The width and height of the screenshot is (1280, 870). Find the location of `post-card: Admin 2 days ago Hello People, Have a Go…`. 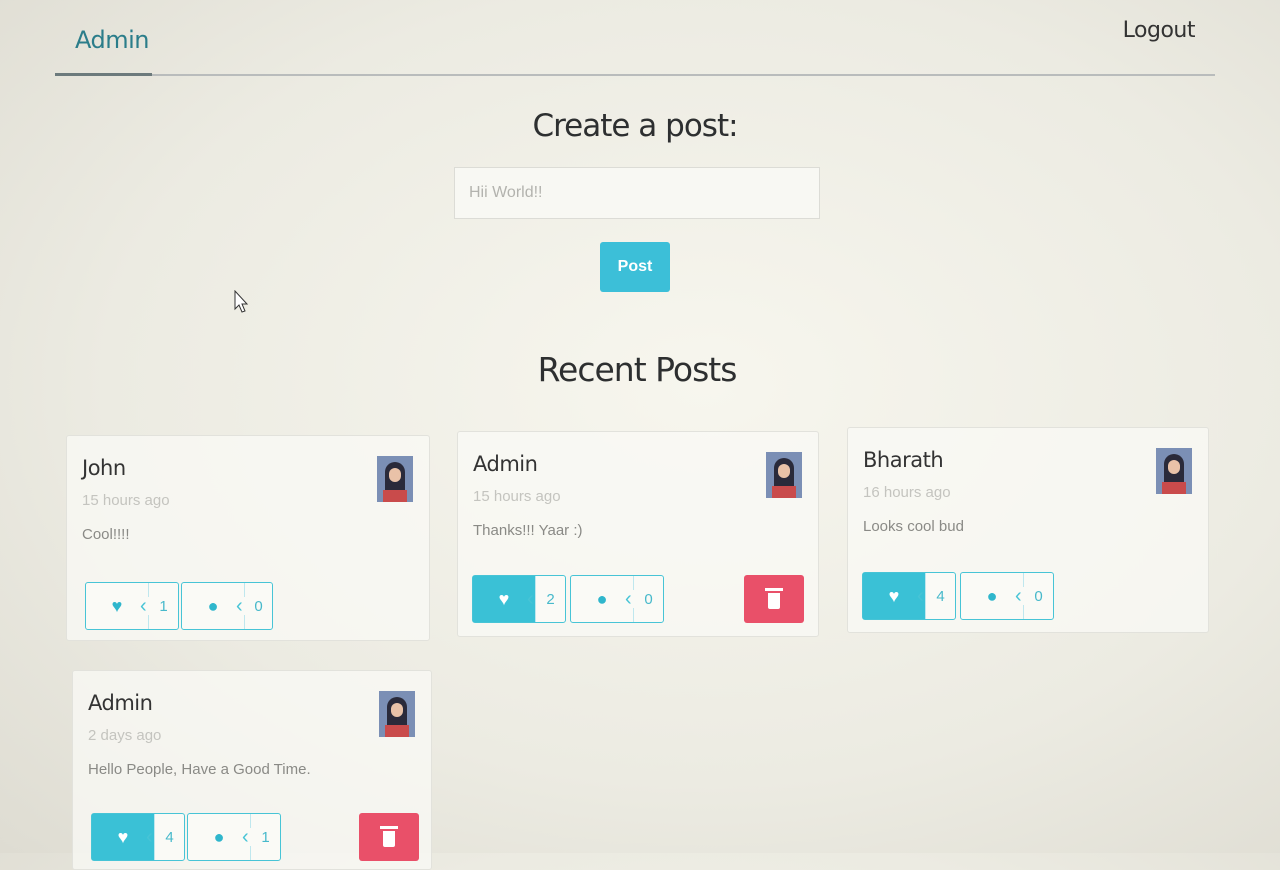

post-card: Admin 2 days ago Hello People, Have a Go… is located at coordinates (252, 770).